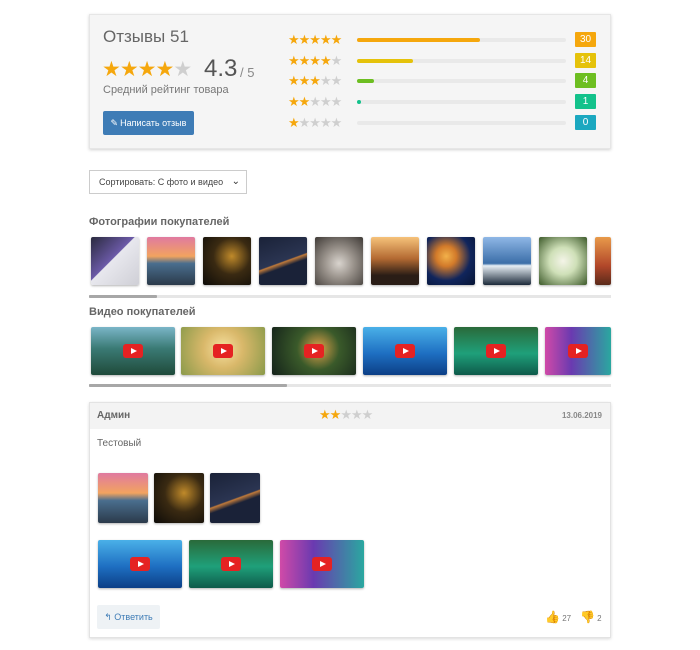 Image resolution: width=700 pixels, height=650 pixels. I want to click on photo-thumb-pine-trees, so click(395, 261).